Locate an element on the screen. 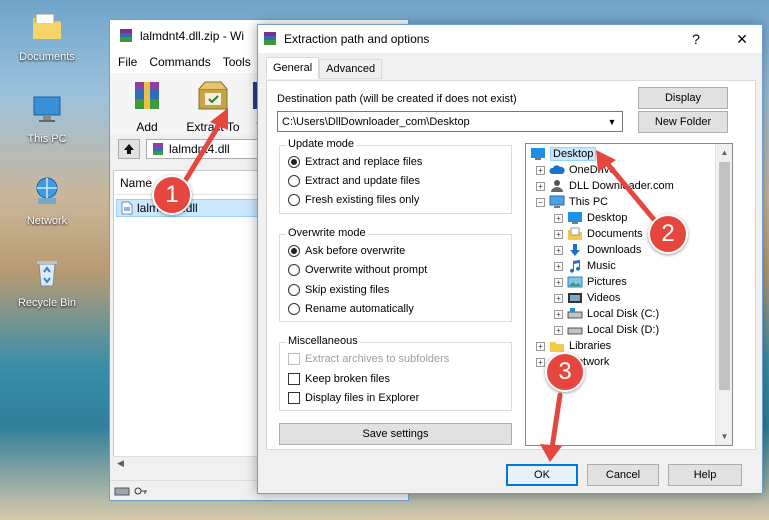  radio-label: Ask before overwrite is located at coordinates (355, 251).